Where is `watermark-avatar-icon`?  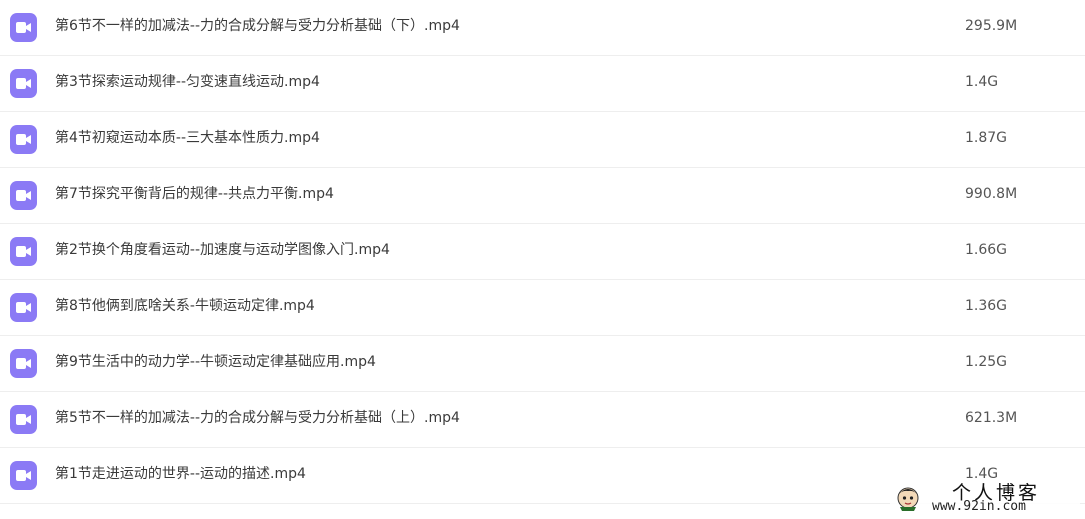
watermark-avatar-icon is located at coordinates (908, 497).